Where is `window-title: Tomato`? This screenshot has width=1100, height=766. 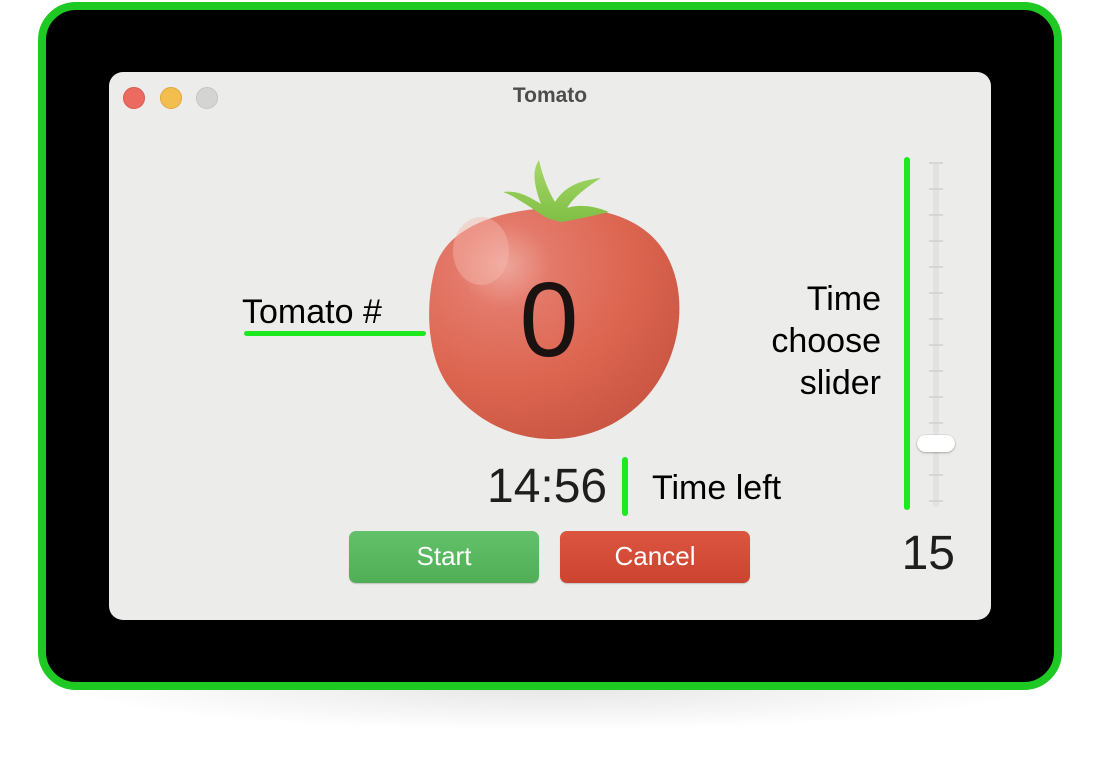
window-title: Tomato is located at coordinates (550, 95).